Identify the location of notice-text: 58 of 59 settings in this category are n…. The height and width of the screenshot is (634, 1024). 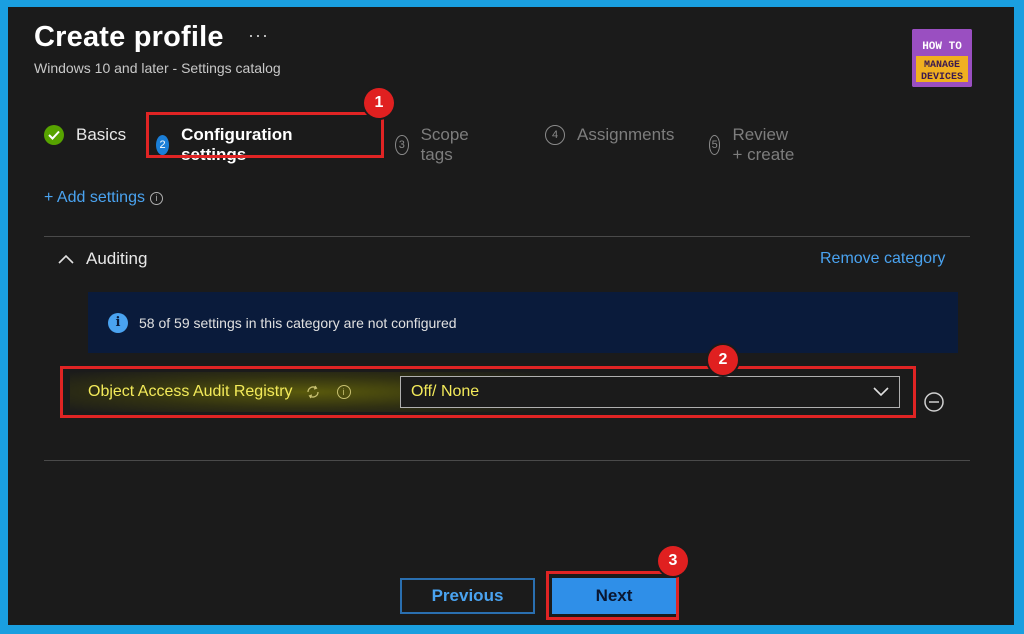
(298, 322).